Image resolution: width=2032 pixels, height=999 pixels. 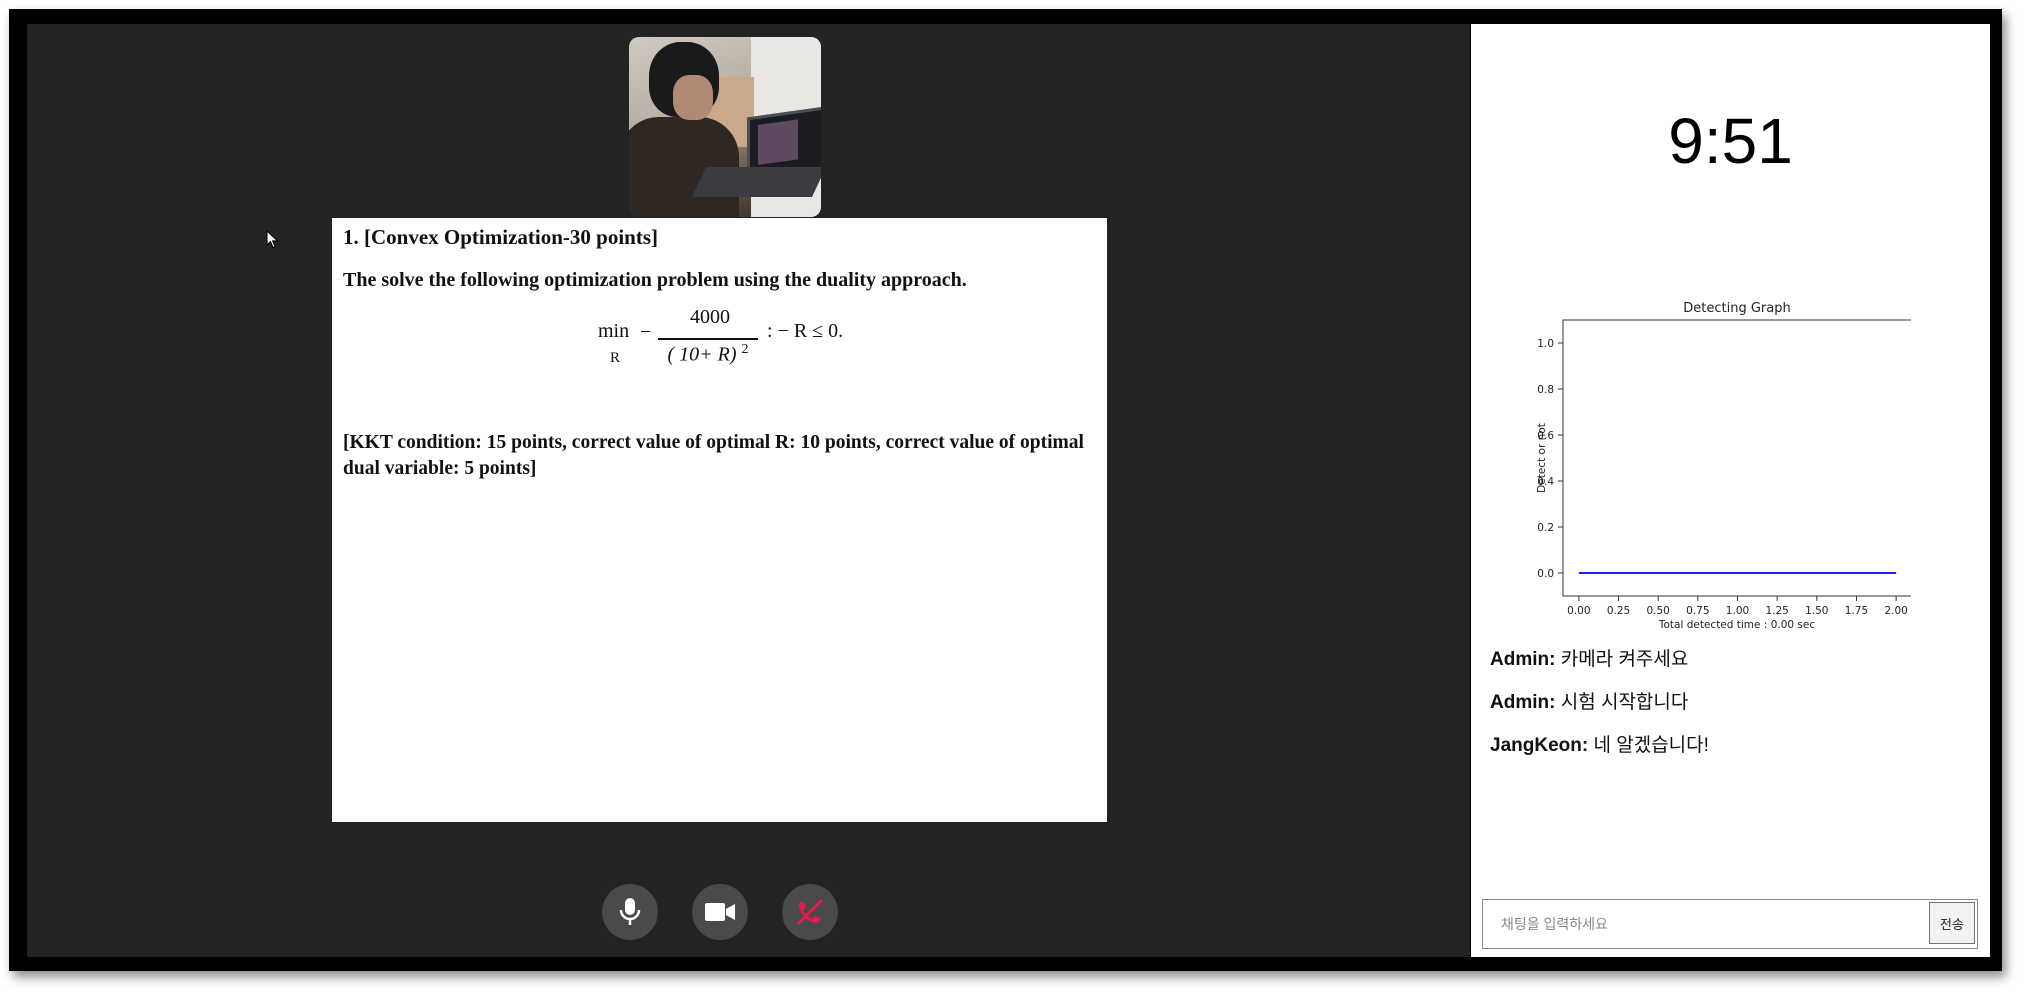 I want to click on equation-min: min, so click(x=614, y=331).